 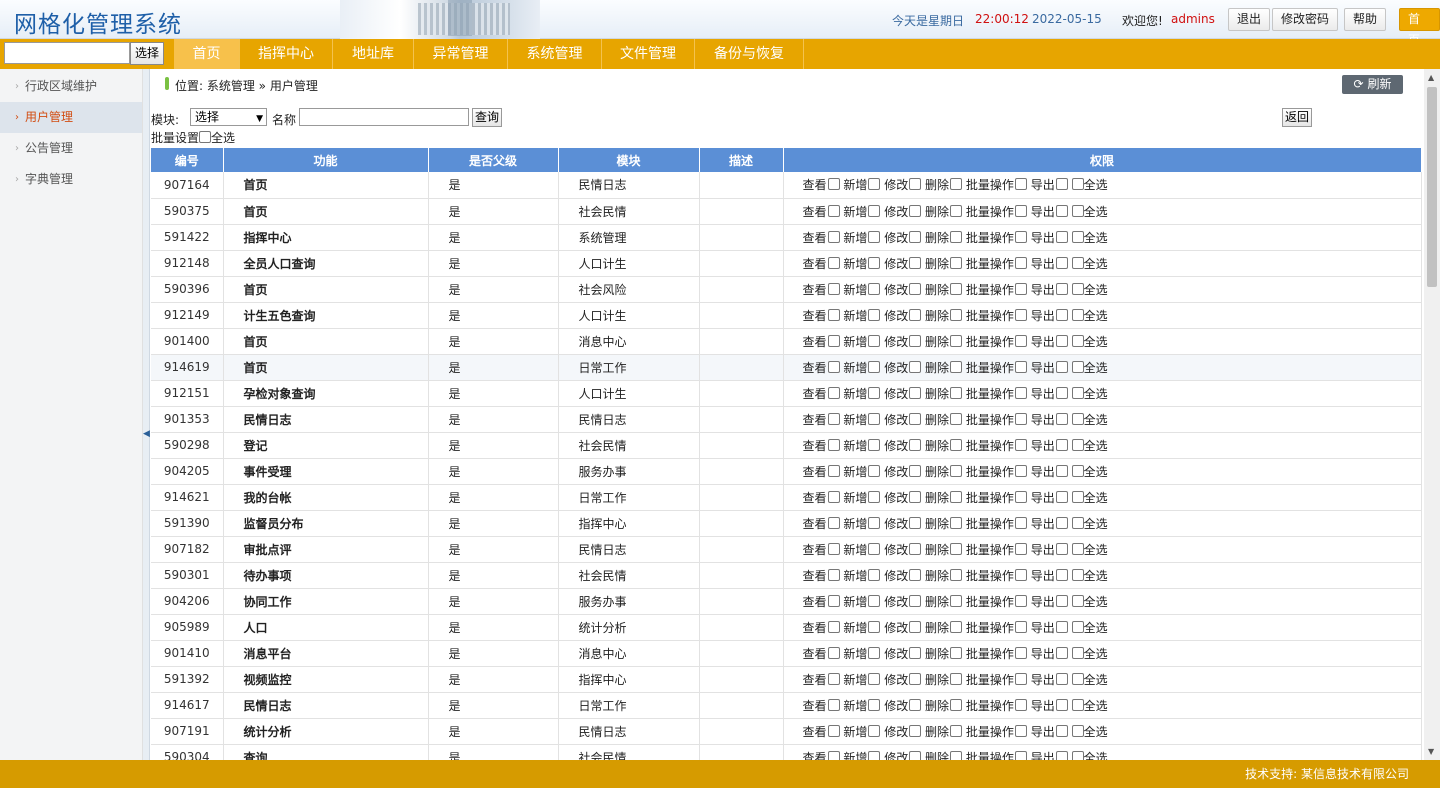 What do you see at coordinates (1249, 19) in the screenshot?
I see `logout-button: 退出` at bounding box center [1249, 19].